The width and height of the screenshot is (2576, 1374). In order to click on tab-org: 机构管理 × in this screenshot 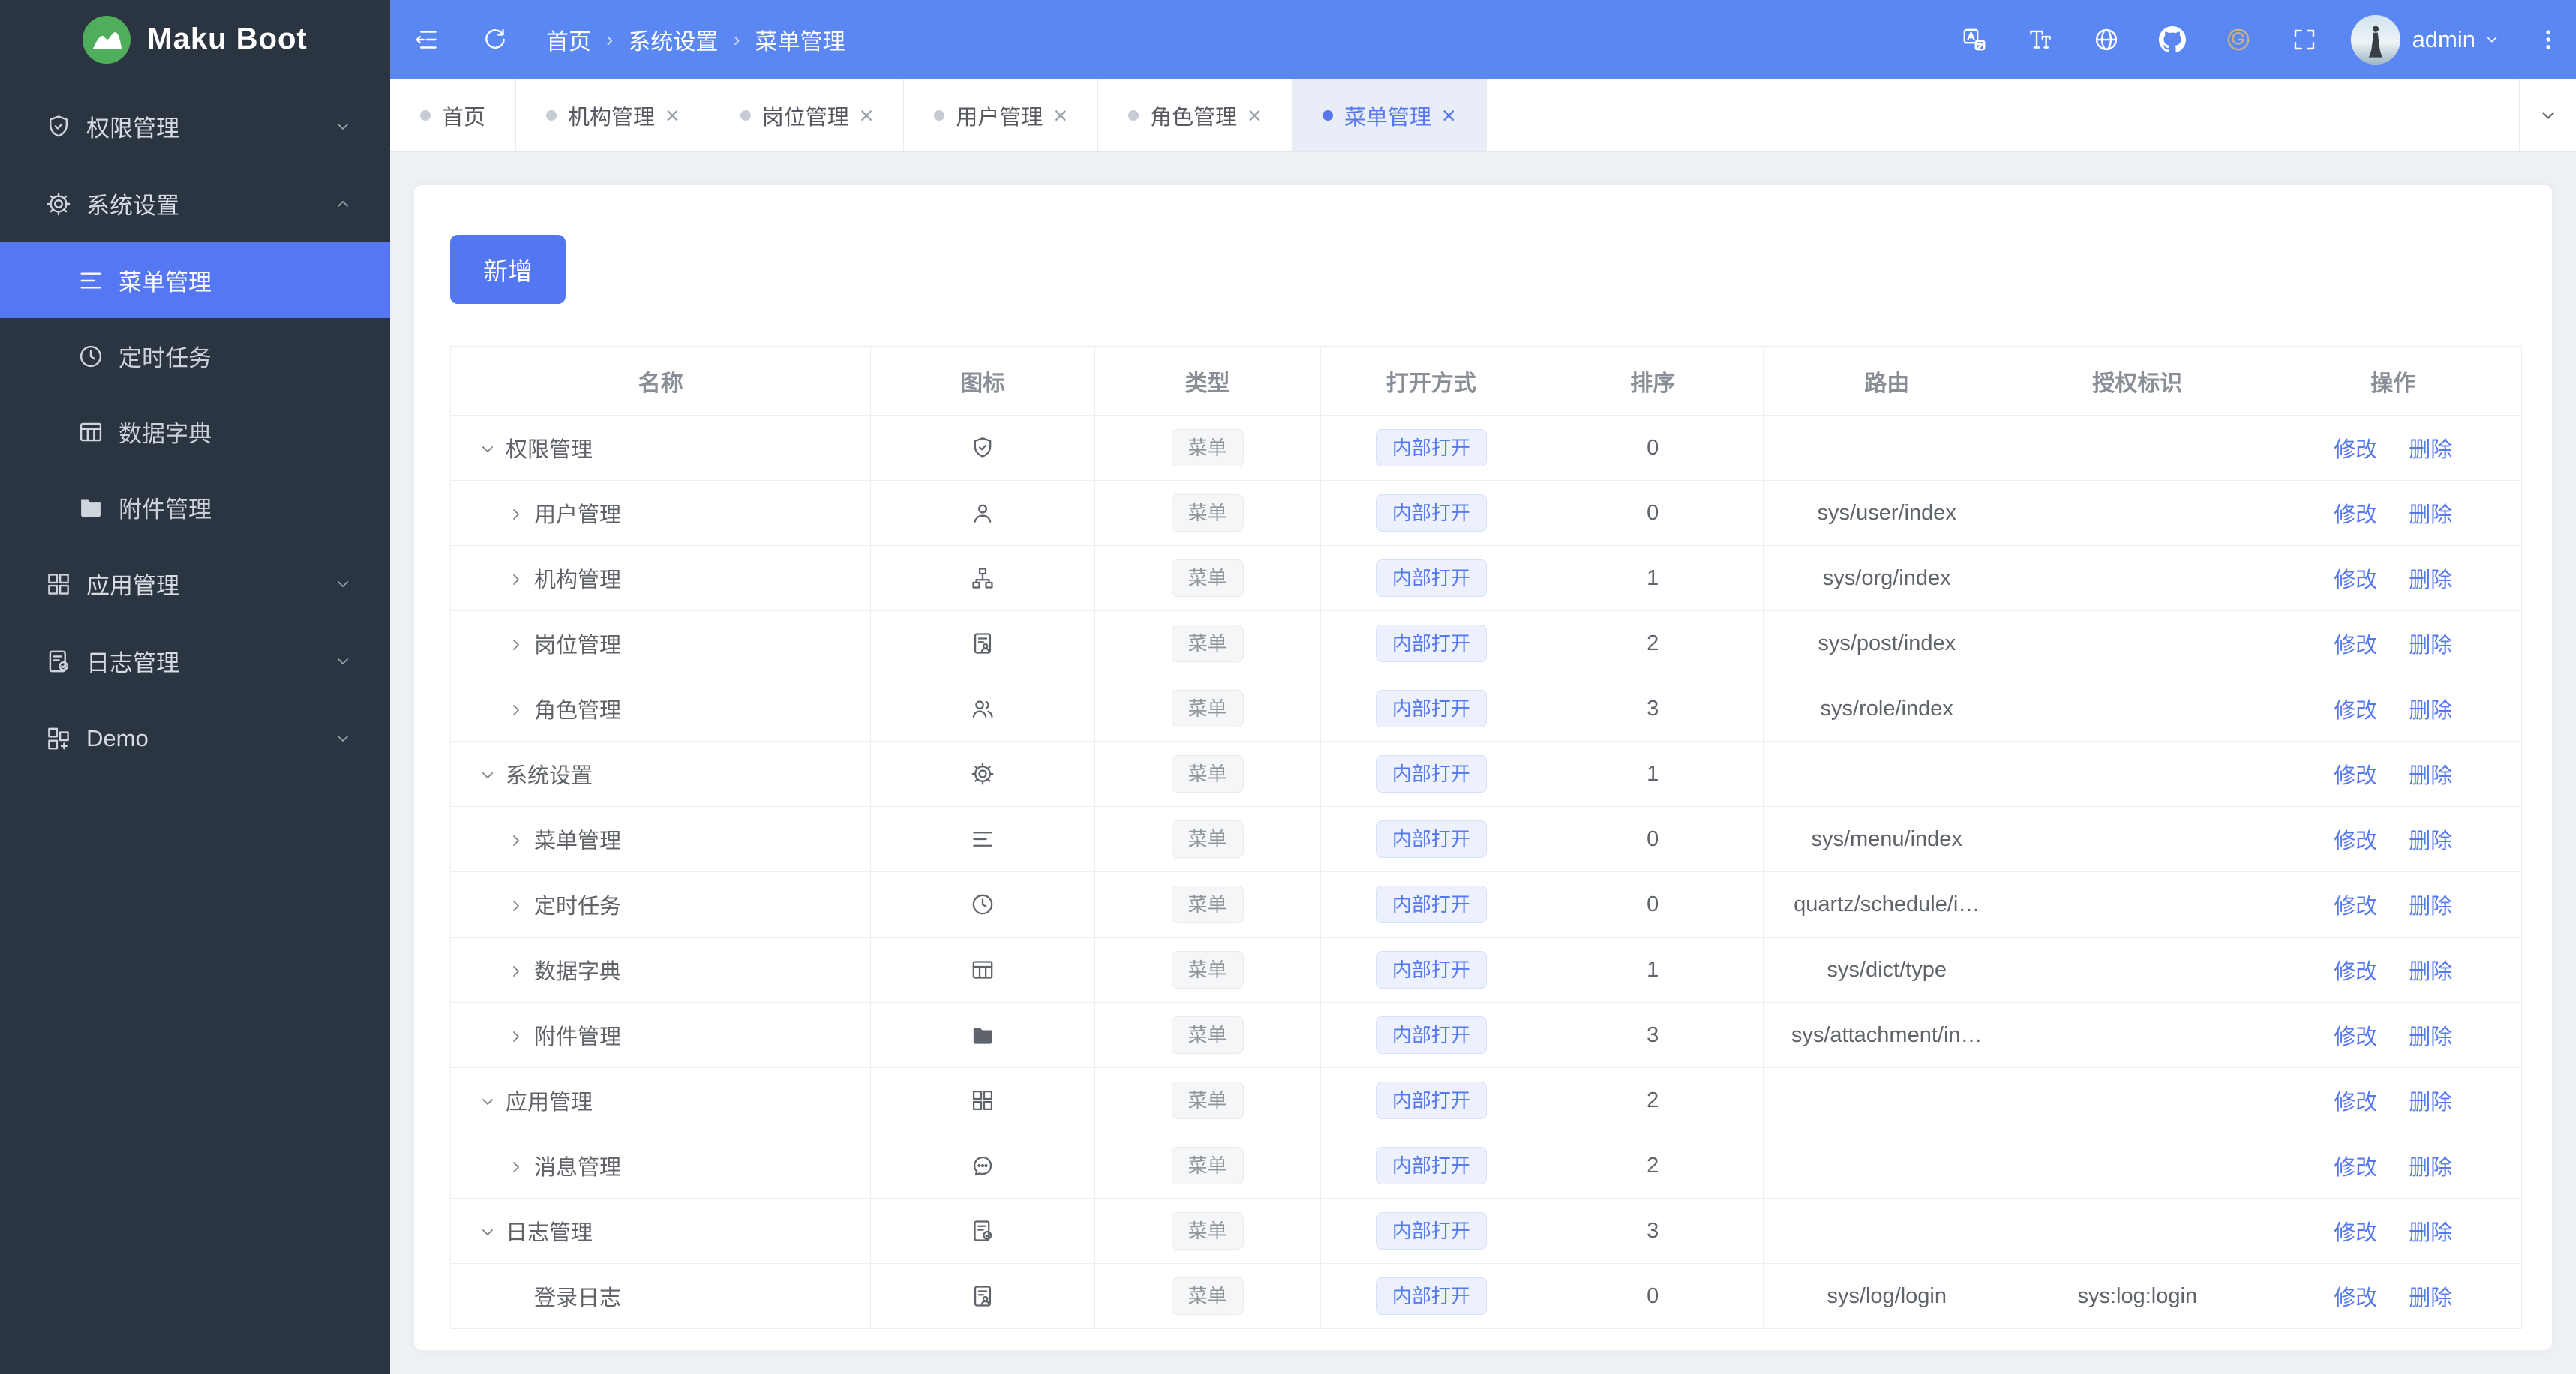, I will do `click(613, 115)`.